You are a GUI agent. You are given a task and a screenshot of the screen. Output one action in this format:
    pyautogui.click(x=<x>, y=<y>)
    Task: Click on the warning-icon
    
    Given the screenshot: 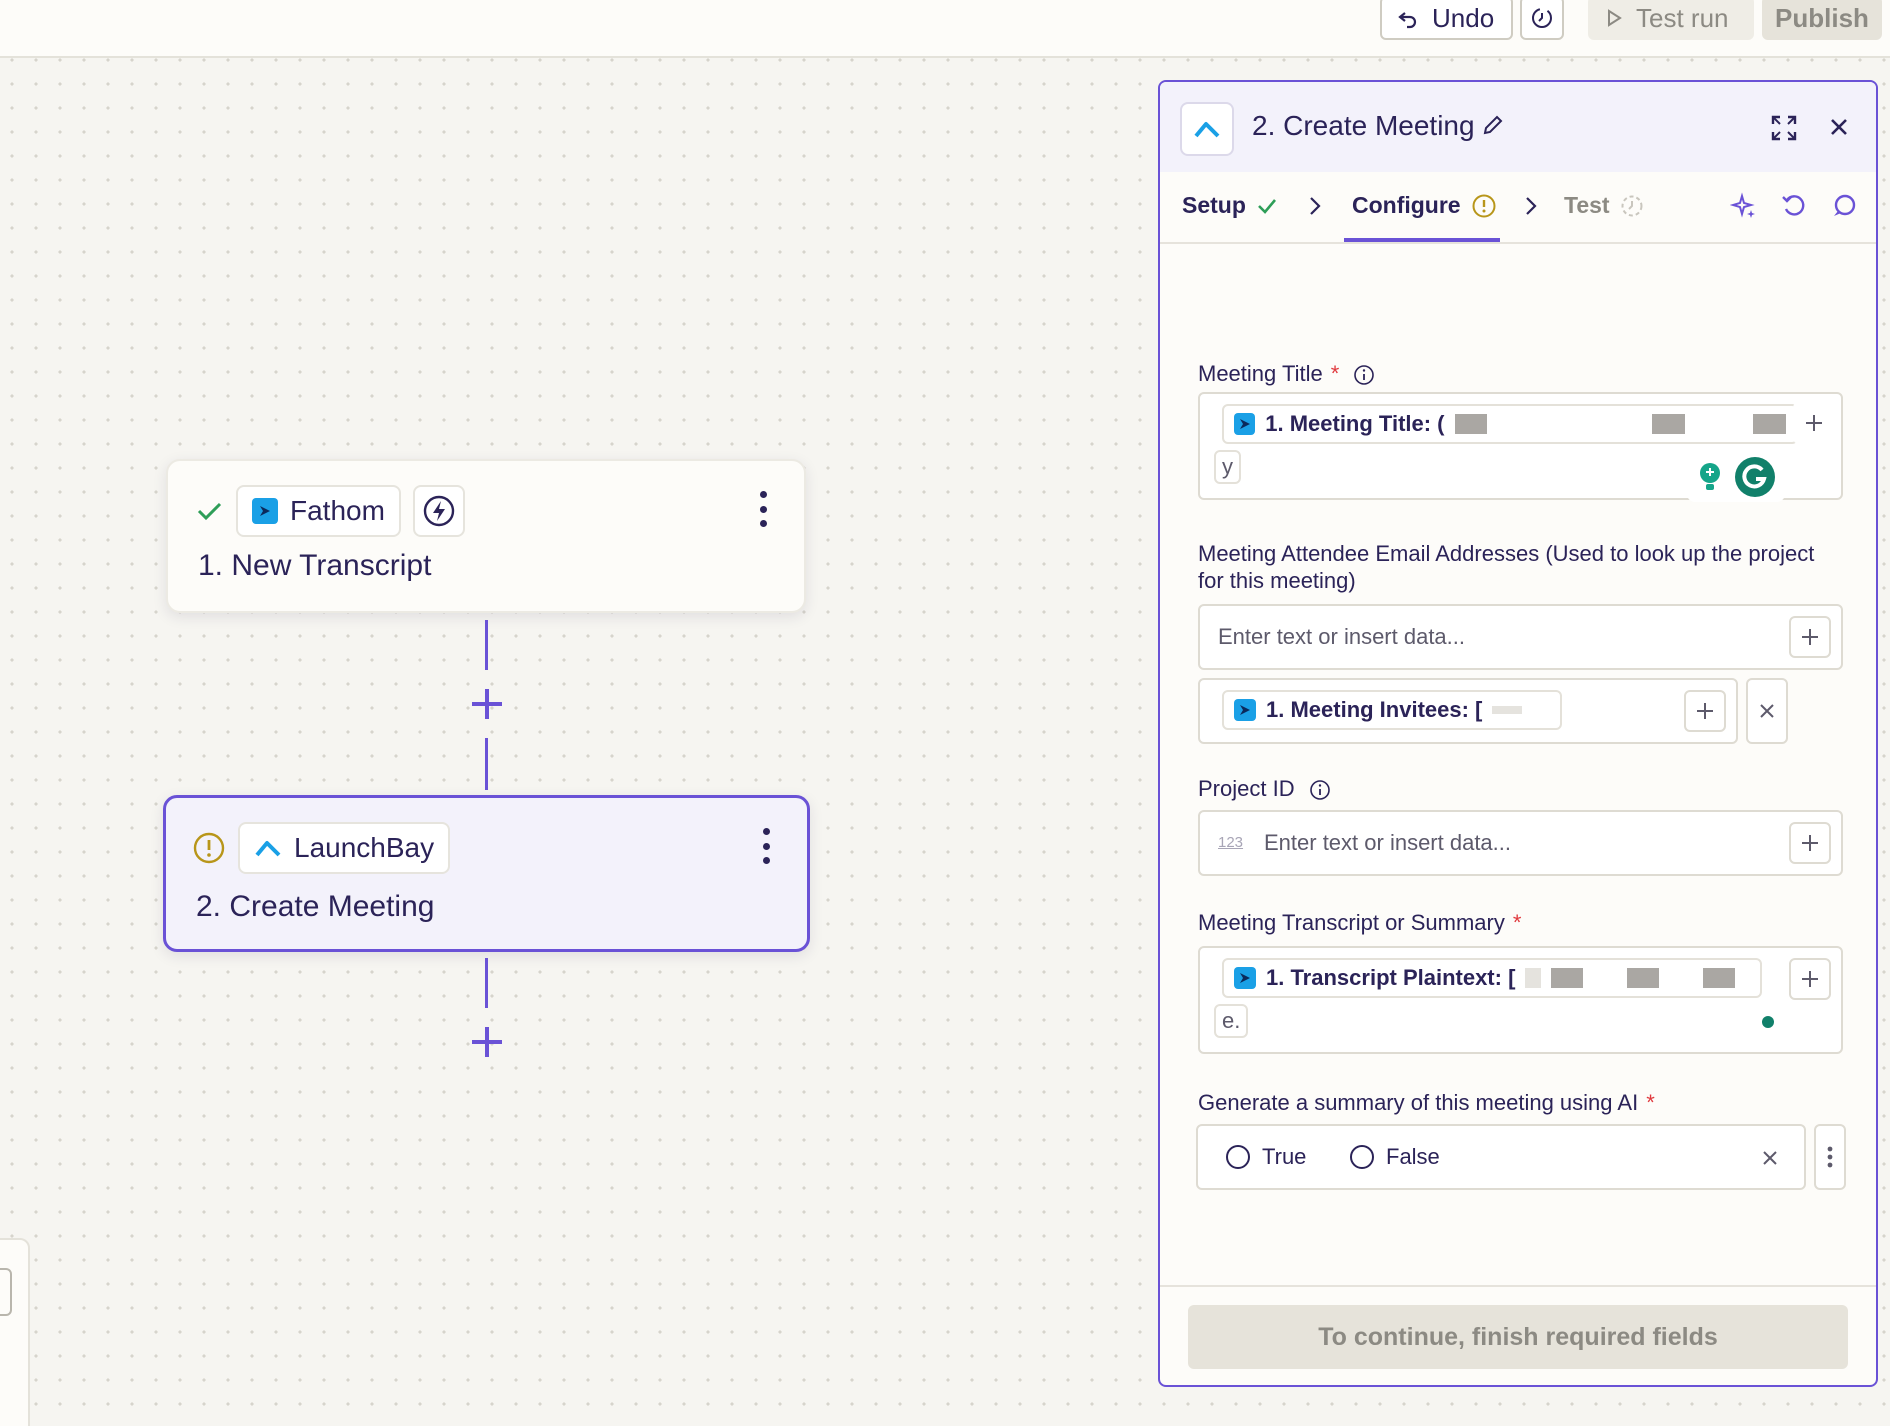 What is the action you would take?
    pyautogui.click(x=1484, y=205)
    